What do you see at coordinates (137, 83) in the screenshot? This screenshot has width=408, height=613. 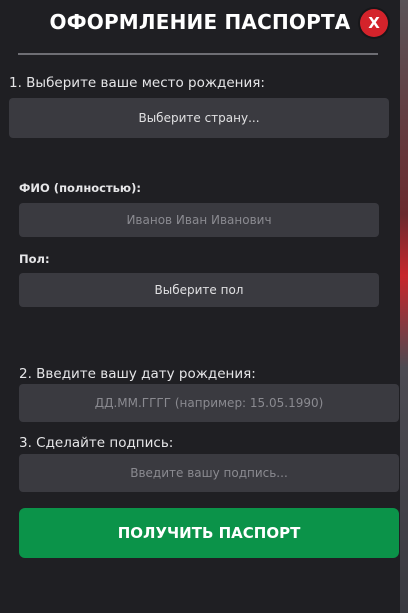 I see `step1-label: 1. Выберите ваше место рождения:` at bounding box center [137, 83].